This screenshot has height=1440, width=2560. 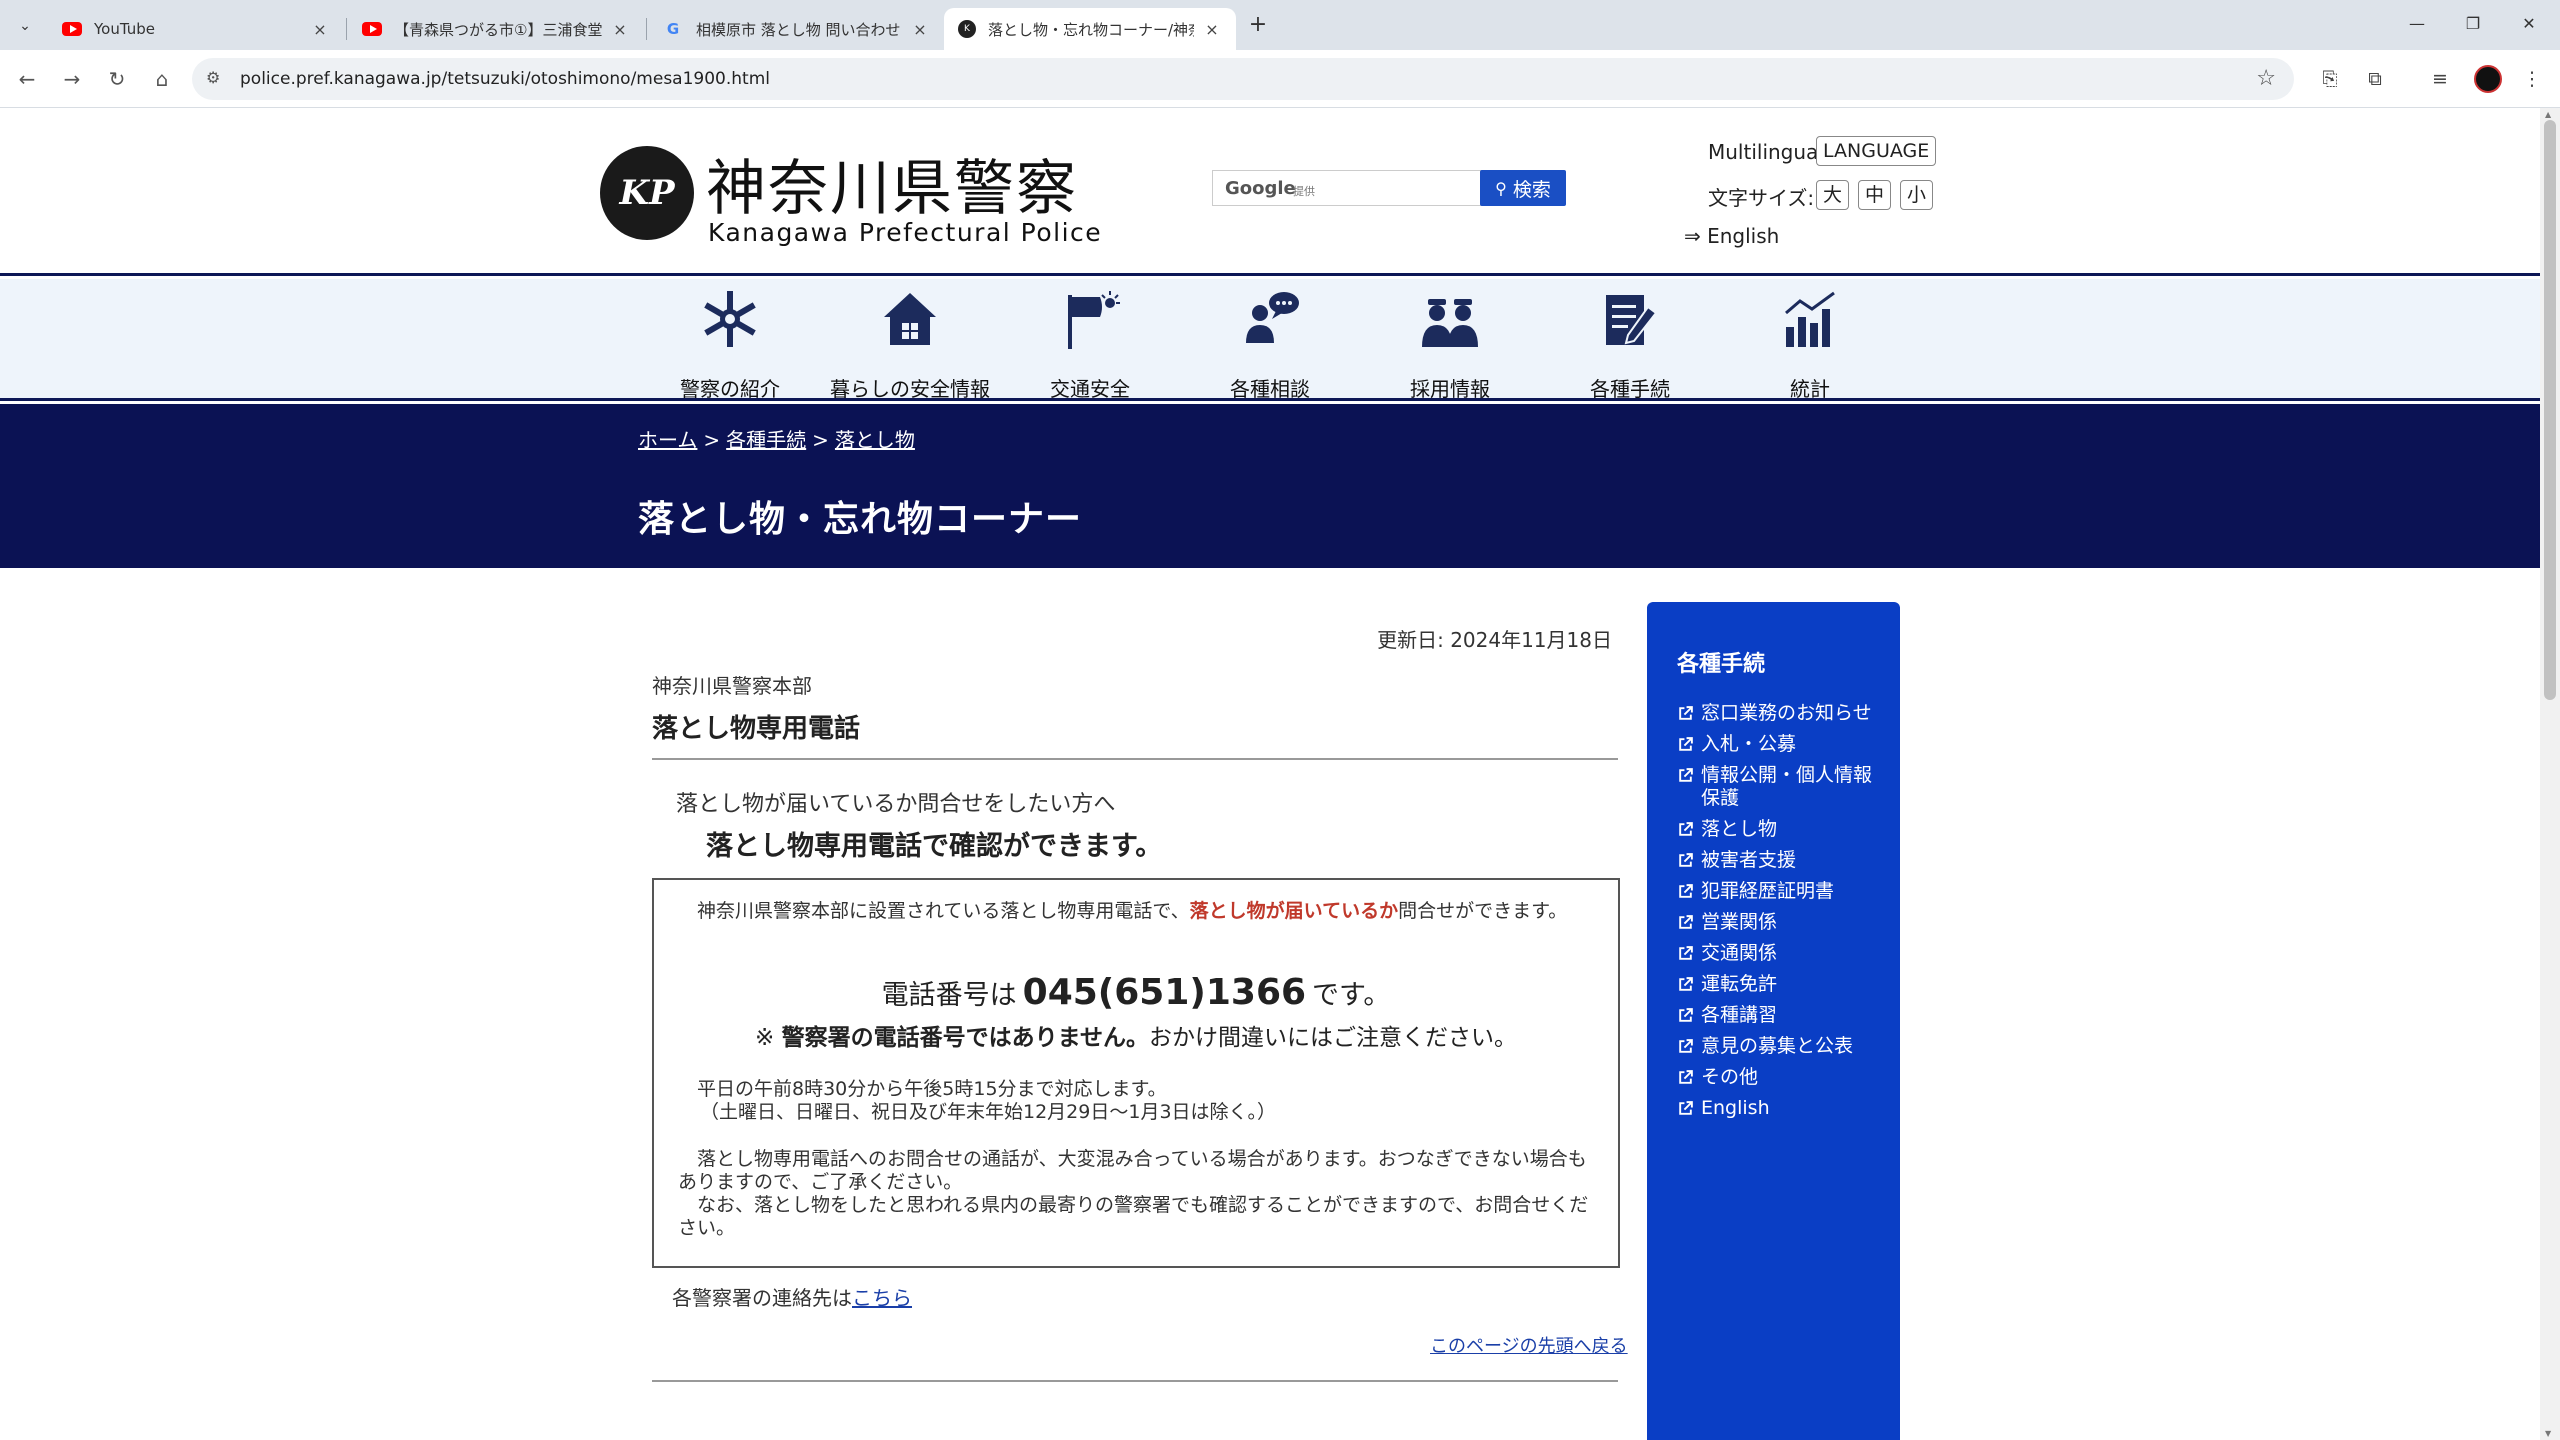 I want to click on sidebar-item: 入札・公募, so click(x=1779, y=744).